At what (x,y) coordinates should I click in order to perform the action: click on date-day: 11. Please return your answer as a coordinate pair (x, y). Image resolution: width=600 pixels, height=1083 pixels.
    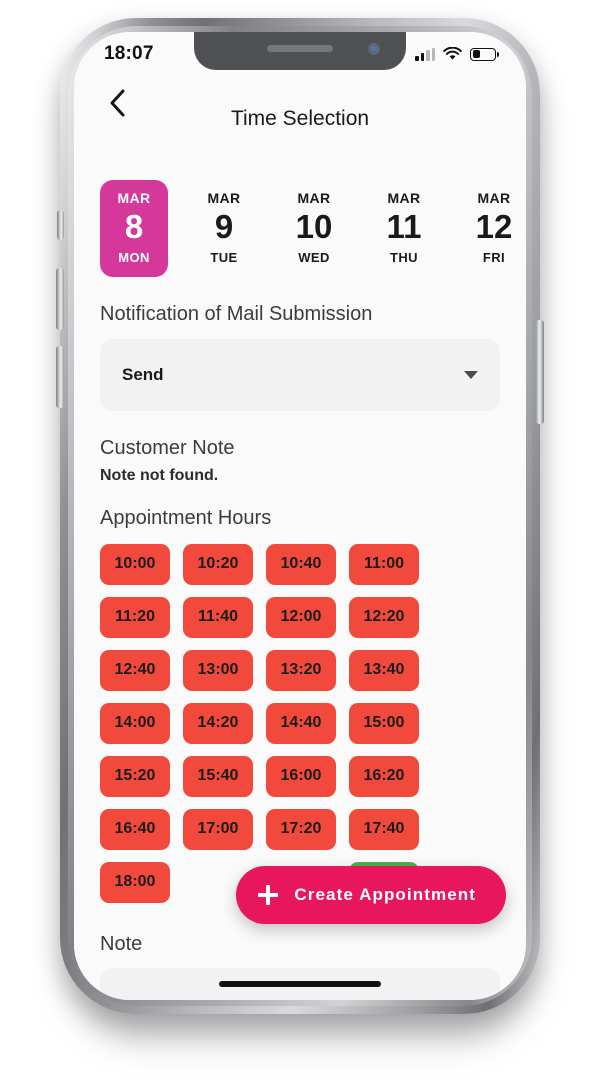
    Looking at the image, I should click on (404, 226).